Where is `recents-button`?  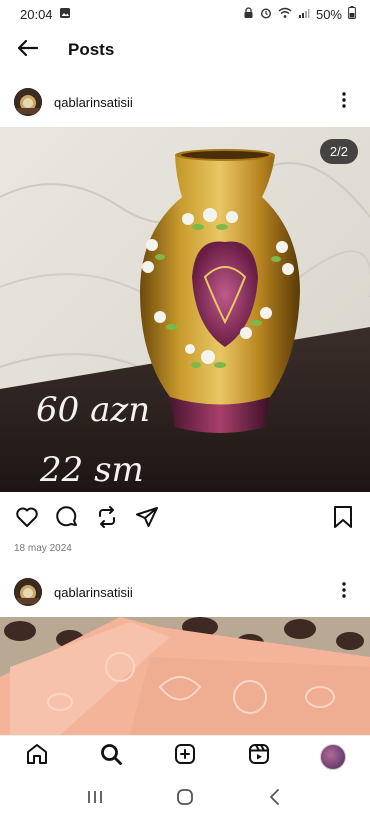
recents-button is located at coordinates (95, 800).